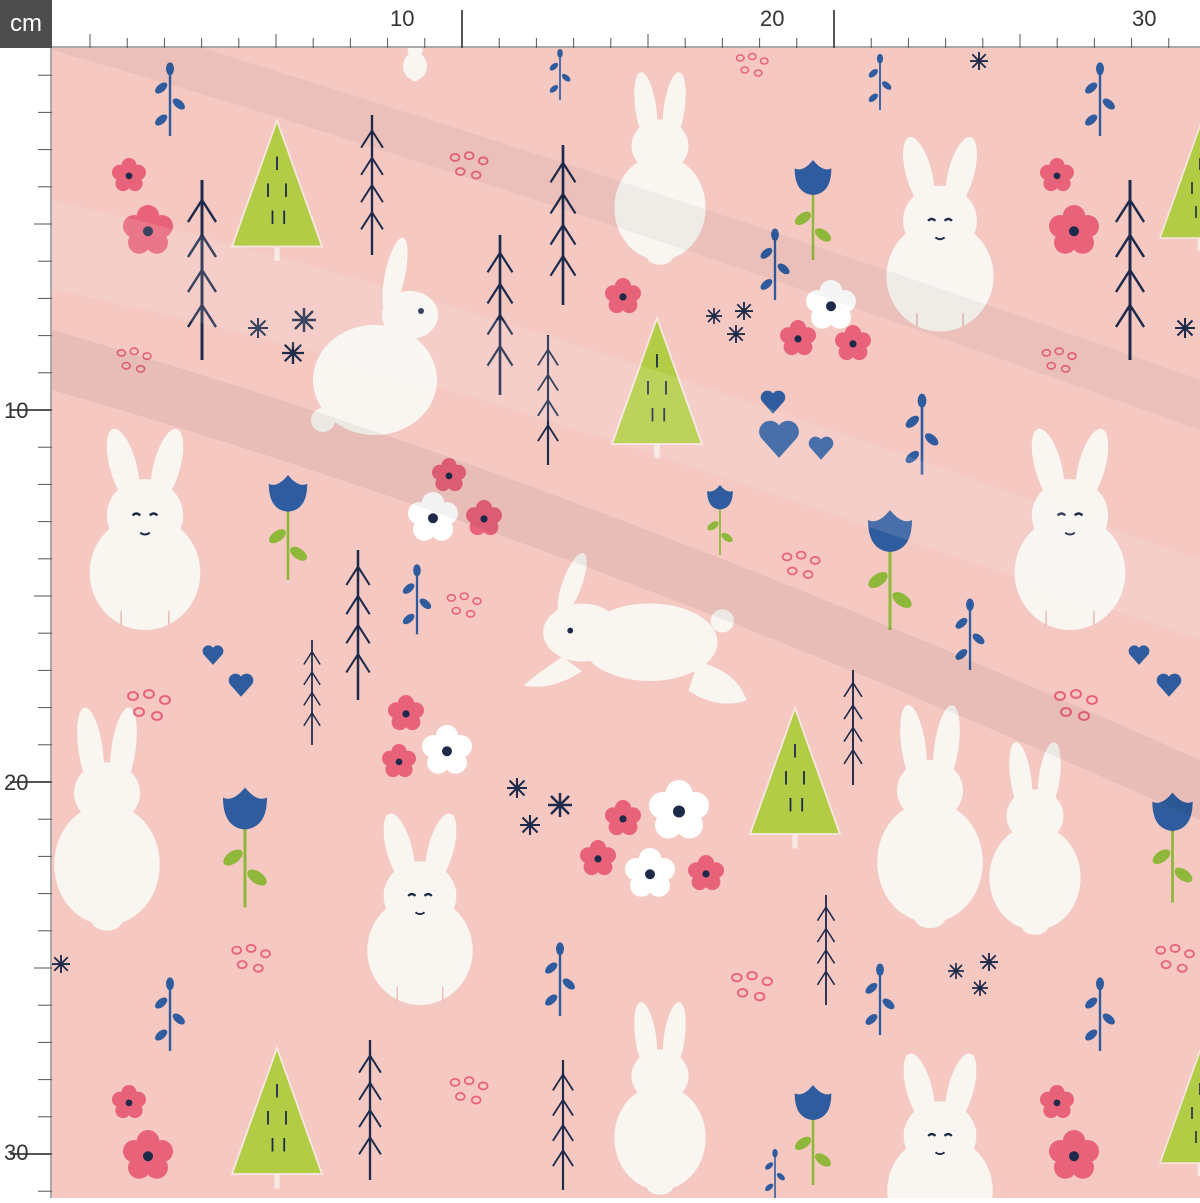 The image size is (1200, 1203). Describe the element at coordinates (16, 782) in the screenshot. I see `left-ruler-label-20: 20` at that location.